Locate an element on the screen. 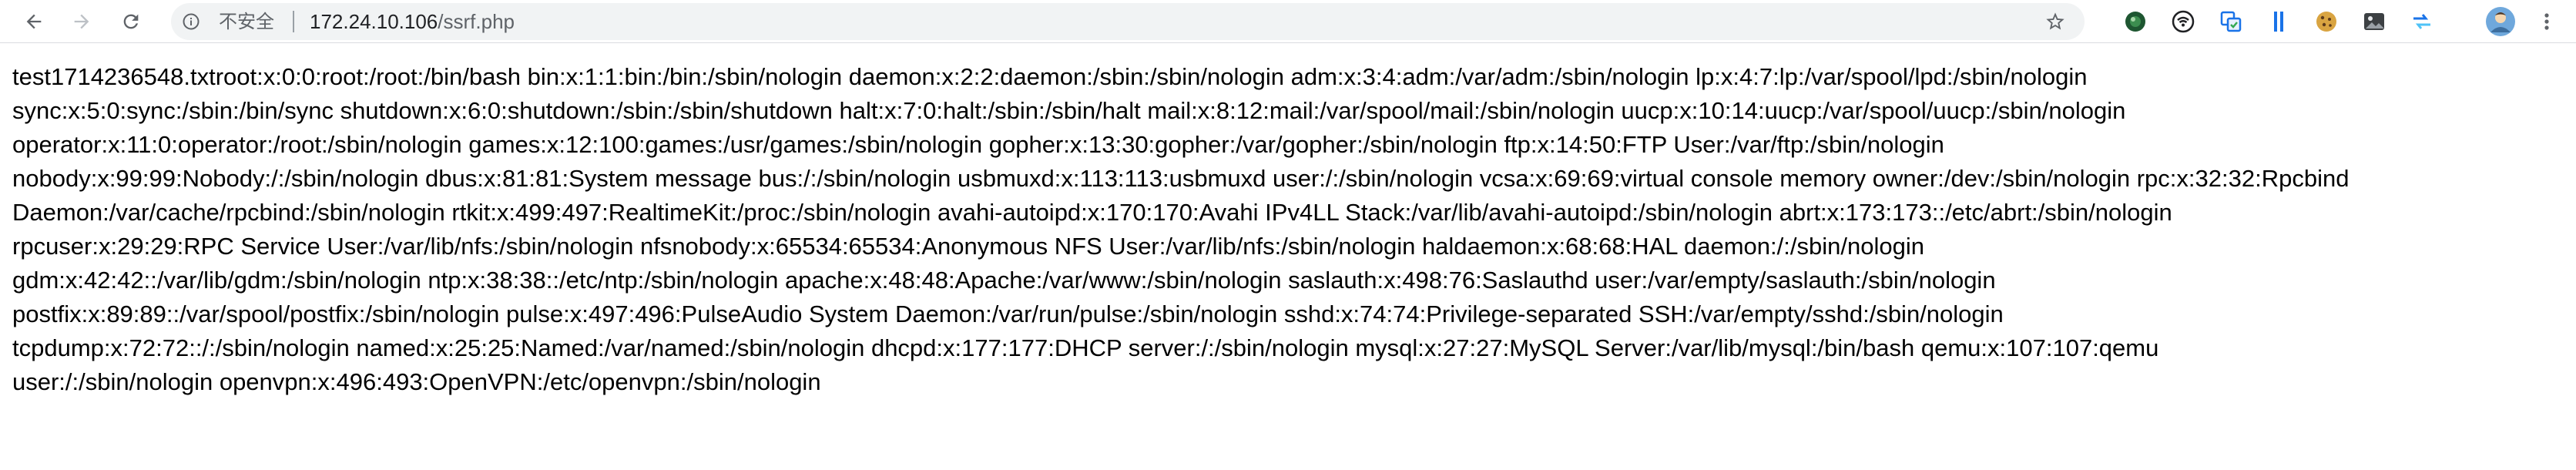  swap-extension-icon is located at coordinates (2422, 21).